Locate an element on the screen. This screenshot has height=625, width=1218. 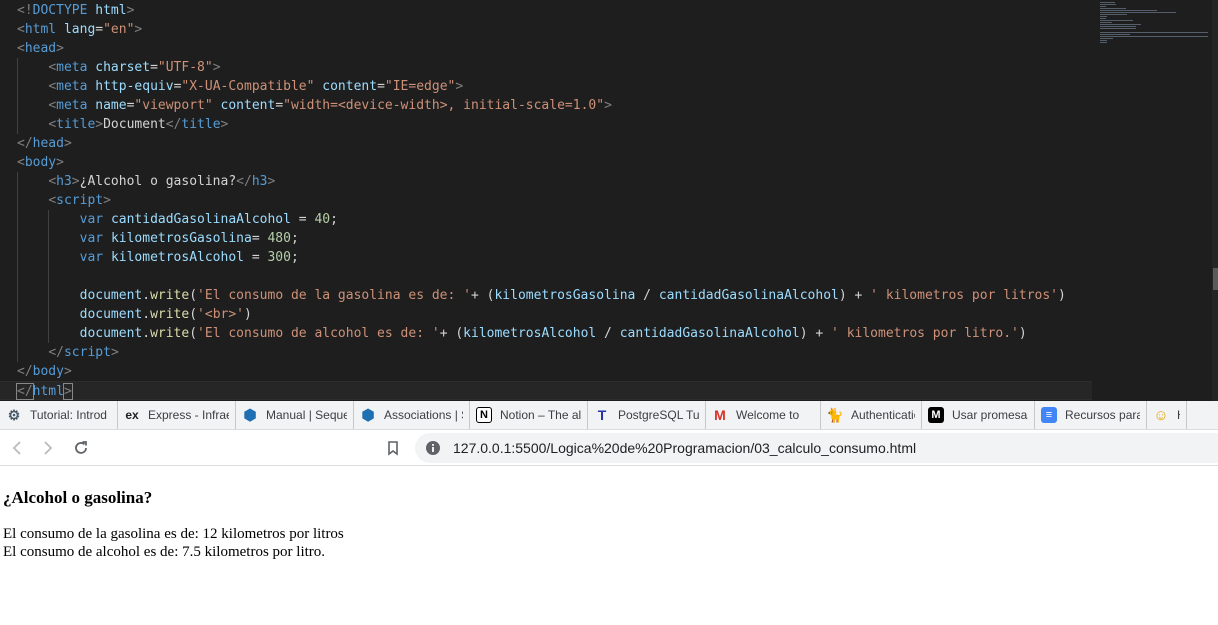
reload-button is located at coordinates (81, 448).